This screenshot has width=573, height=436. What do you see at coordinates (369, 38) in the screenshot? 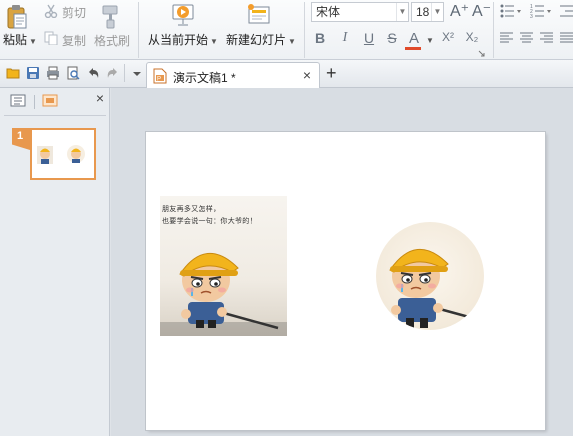
I see `underline-button: U` at bounding box center [369, 38].